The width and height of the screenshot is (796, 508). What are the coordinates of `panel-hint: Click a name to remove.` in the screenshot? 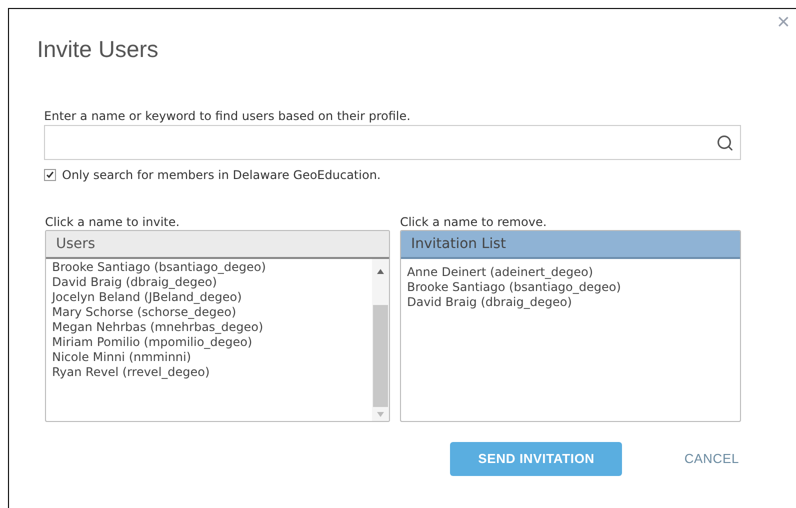 It's located at (474, 222).